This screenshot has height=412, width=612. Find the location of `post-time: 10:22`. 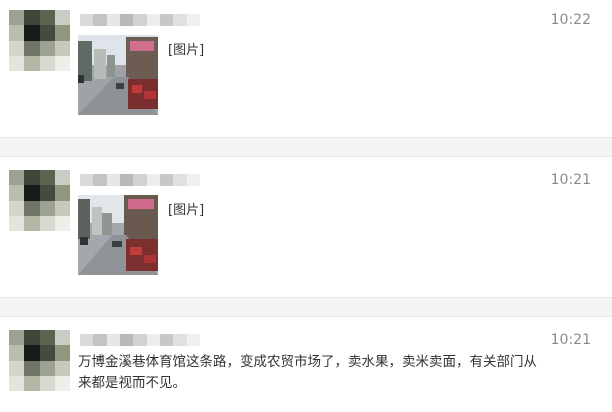

post-time: 10:22 is located at coordinates (570, 20).